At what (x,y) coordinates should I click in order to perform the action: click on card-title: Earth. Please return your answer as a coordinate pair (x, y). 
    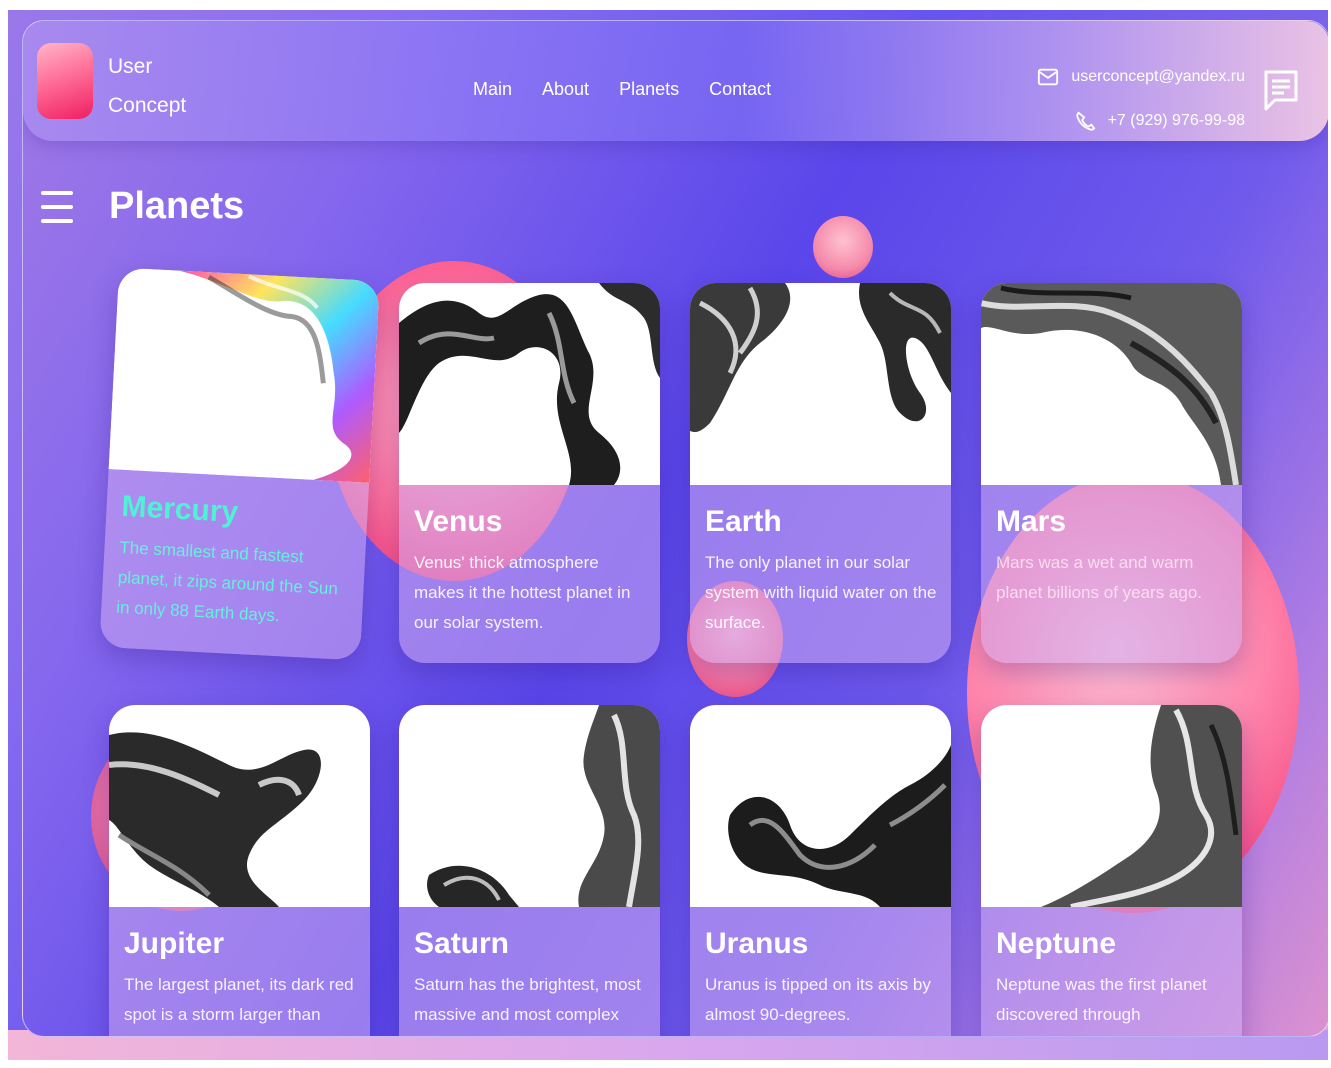
    Looking at the image, I should click on (743, 521).